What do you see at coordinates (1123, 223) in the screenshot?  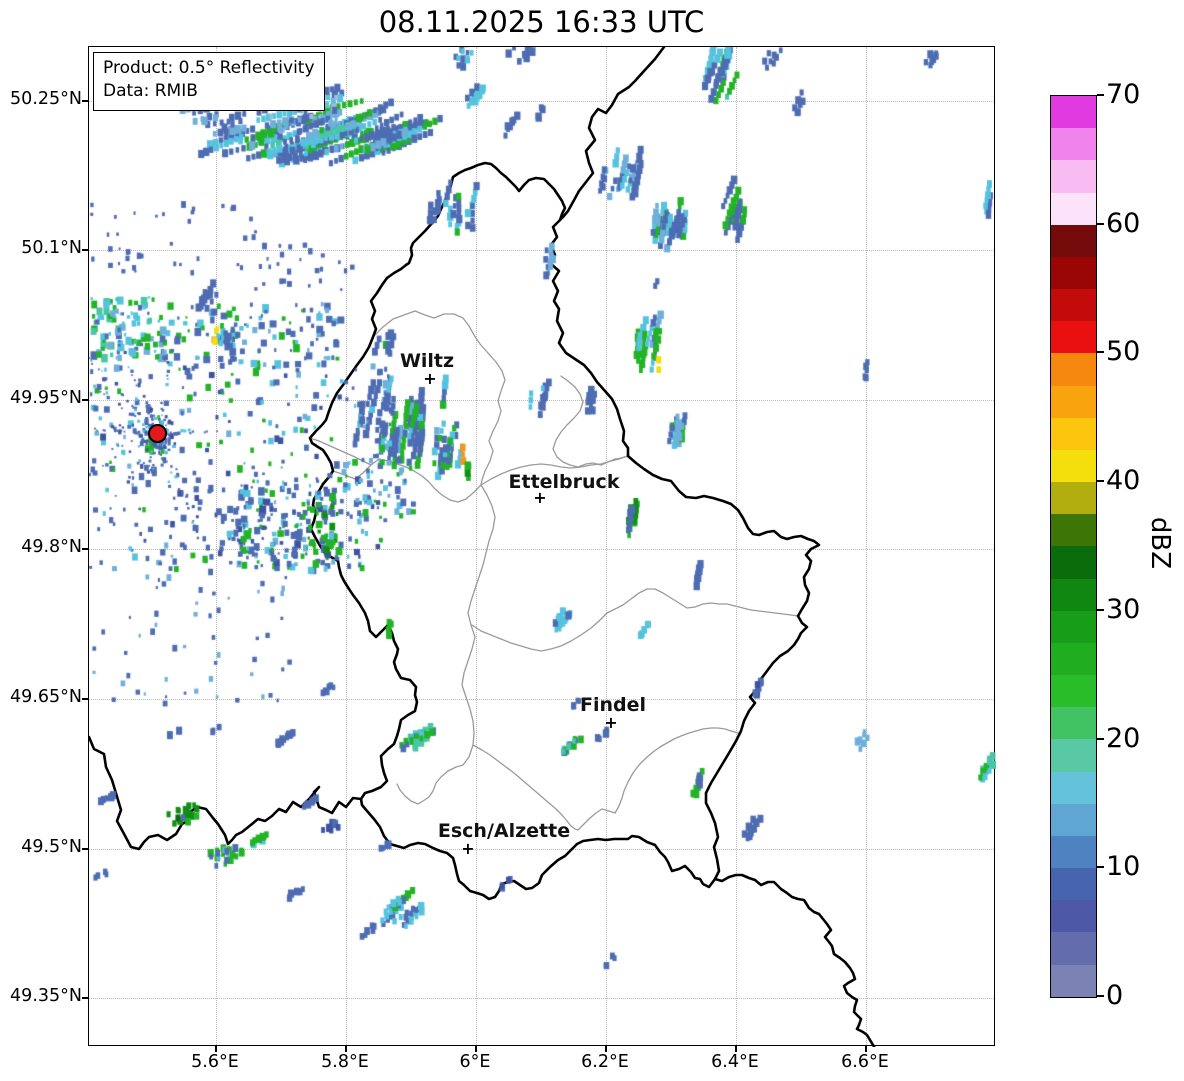 I see `colorbar-tick-label: 60` at bounding box center [1123, 223].